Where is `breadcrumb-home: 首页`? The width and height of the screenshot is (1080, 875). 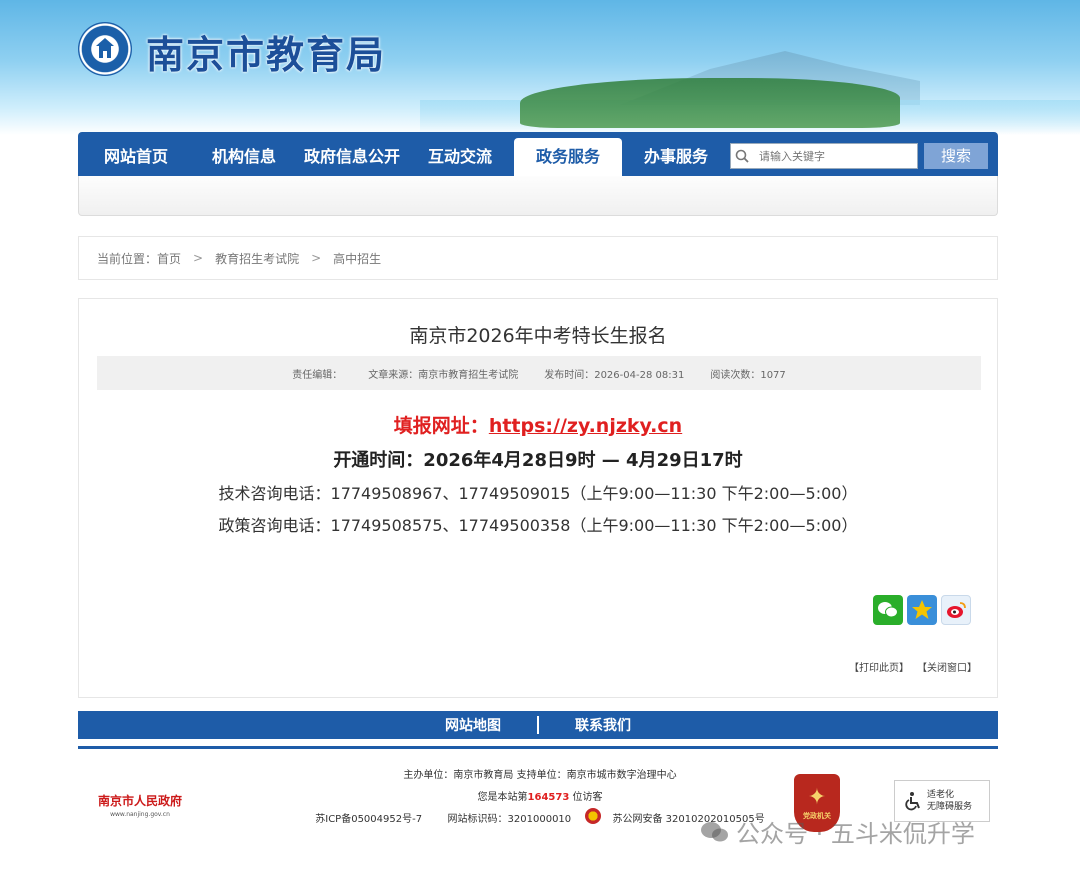 breadcrumb-home: 首页 is located at coordinates (169, 258).